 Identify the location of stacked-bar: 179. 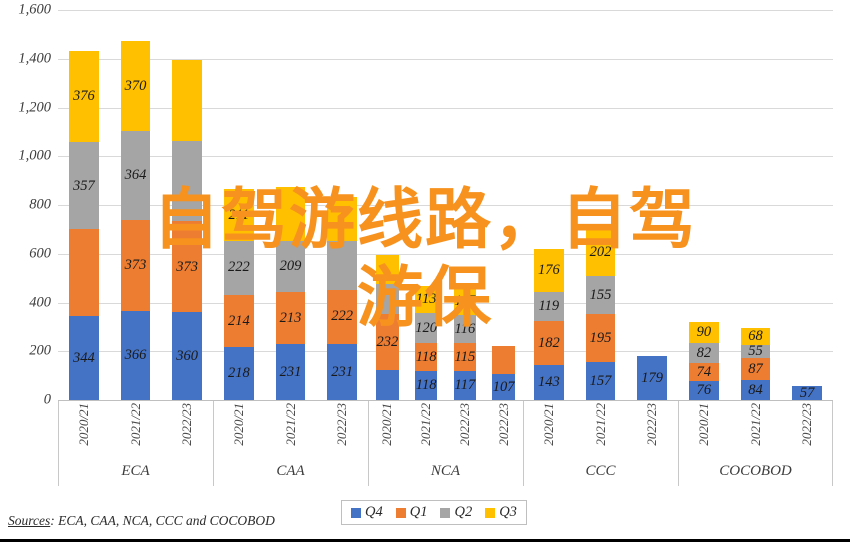
(652, 378).